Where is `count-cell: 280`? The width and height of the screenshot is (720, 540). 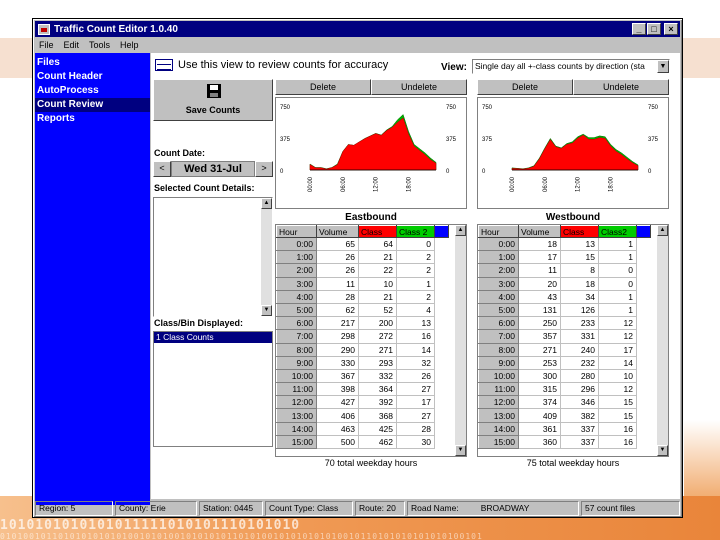 count-cell: 280 is located at coordinates (579, 376).